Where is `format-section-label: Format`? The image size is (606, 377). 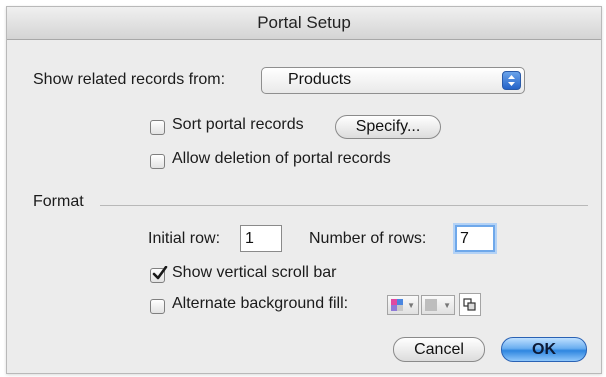 format-section-label: Format is located at coordinates (58, 201).